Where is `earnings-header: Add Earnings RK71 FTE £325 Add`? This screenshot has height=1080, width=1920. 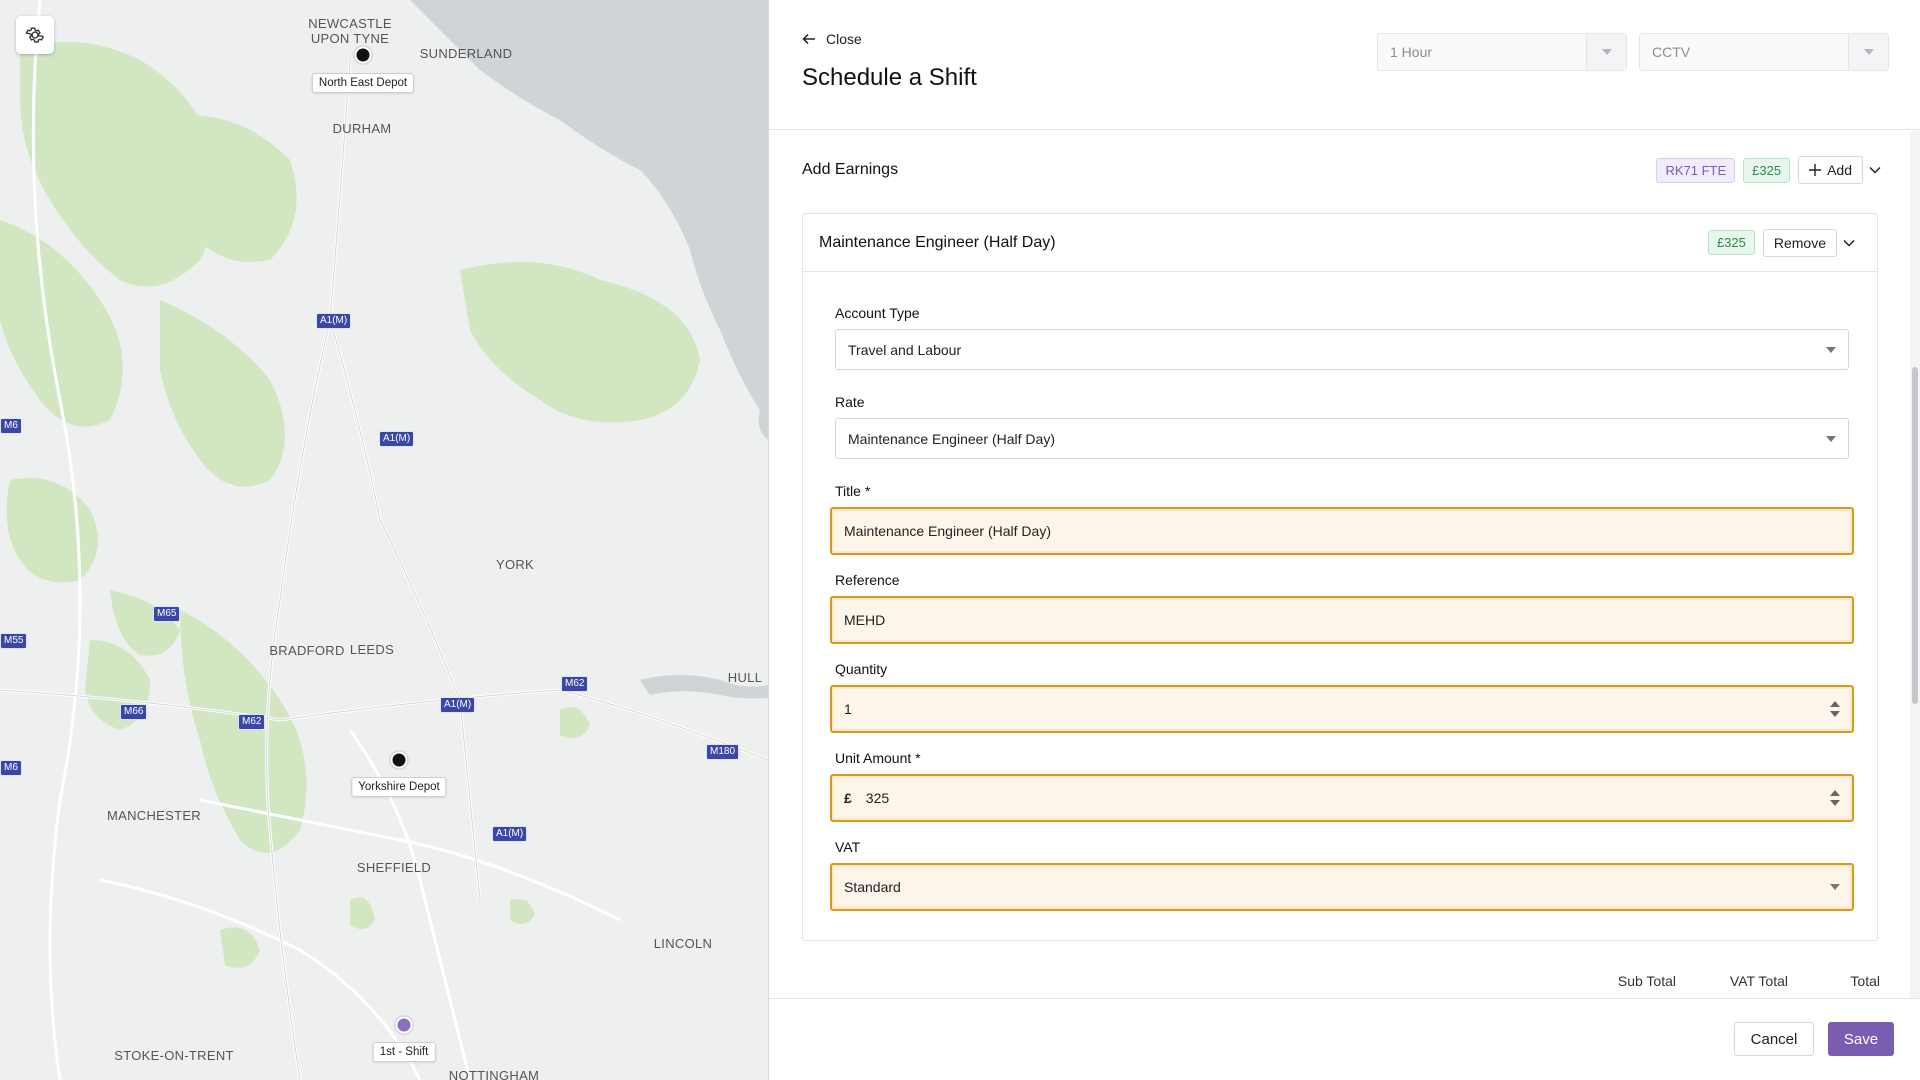 earnings-header: Add Earnings RK71 FTE £325 Add is located at coordinates (1344, 170).